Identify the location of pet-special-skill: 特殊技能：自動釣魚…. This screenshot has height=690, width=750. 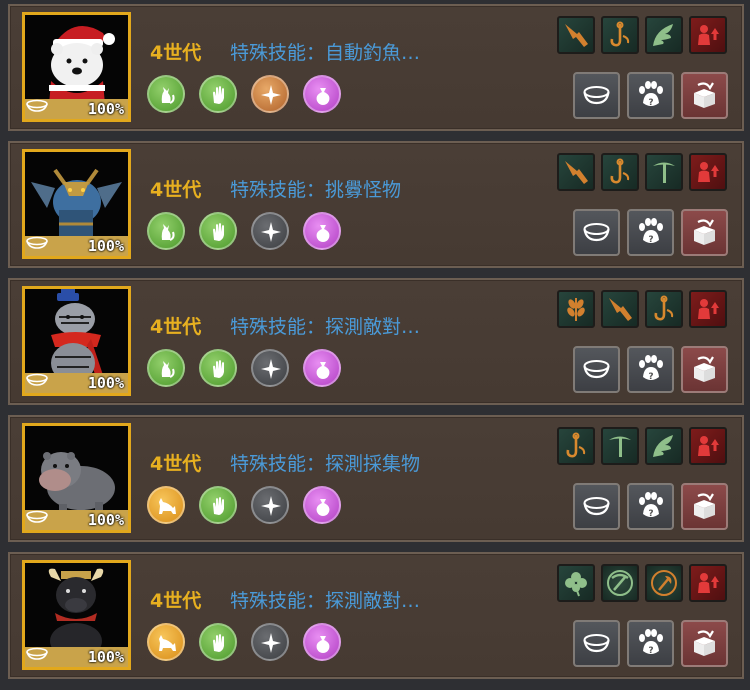
(325, 53).